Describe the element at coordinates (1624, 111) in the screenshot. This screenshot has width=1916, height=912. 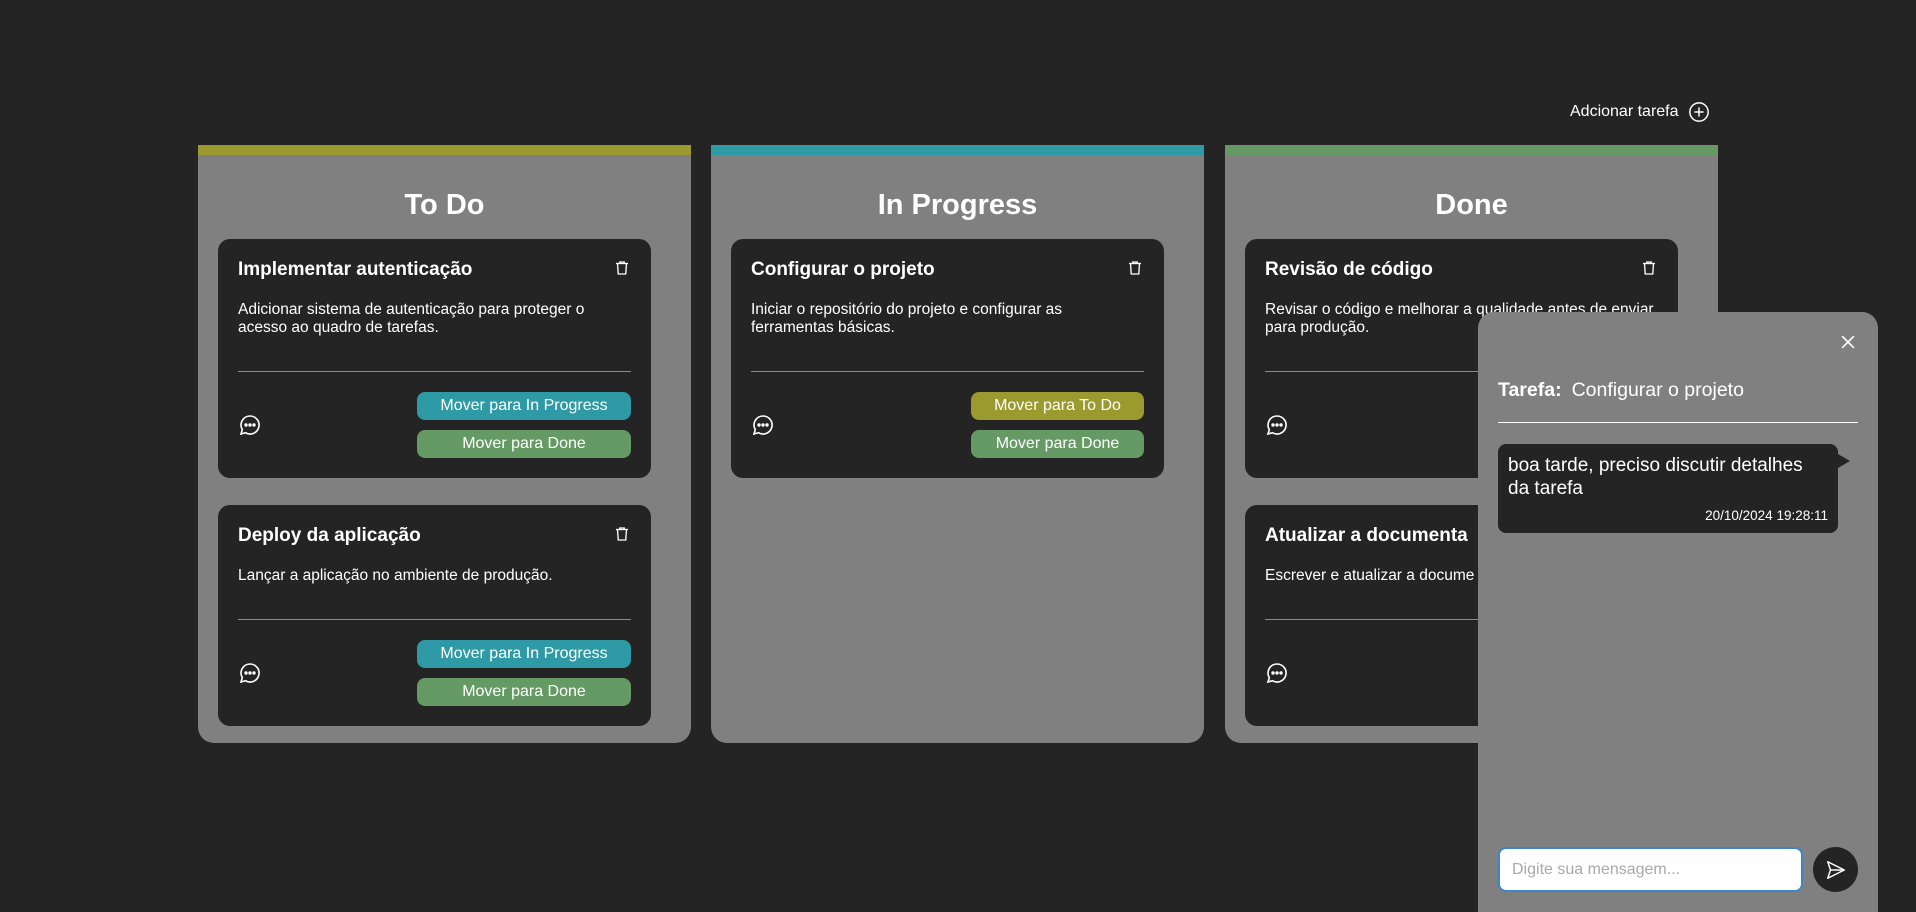
I see `add-task-label: Adcionar tarefa` at that location.